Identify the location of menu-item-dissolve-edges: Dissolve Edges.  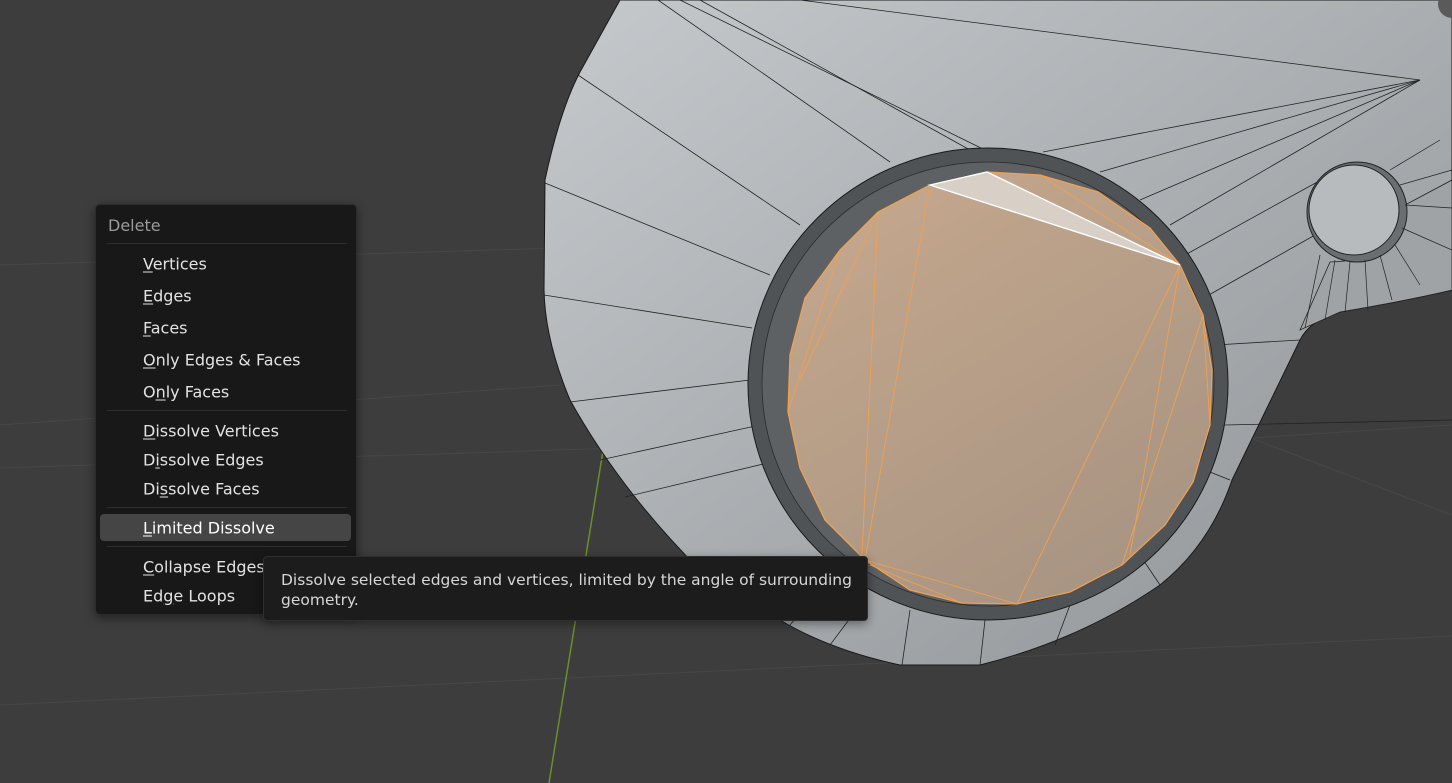
(225, 459).